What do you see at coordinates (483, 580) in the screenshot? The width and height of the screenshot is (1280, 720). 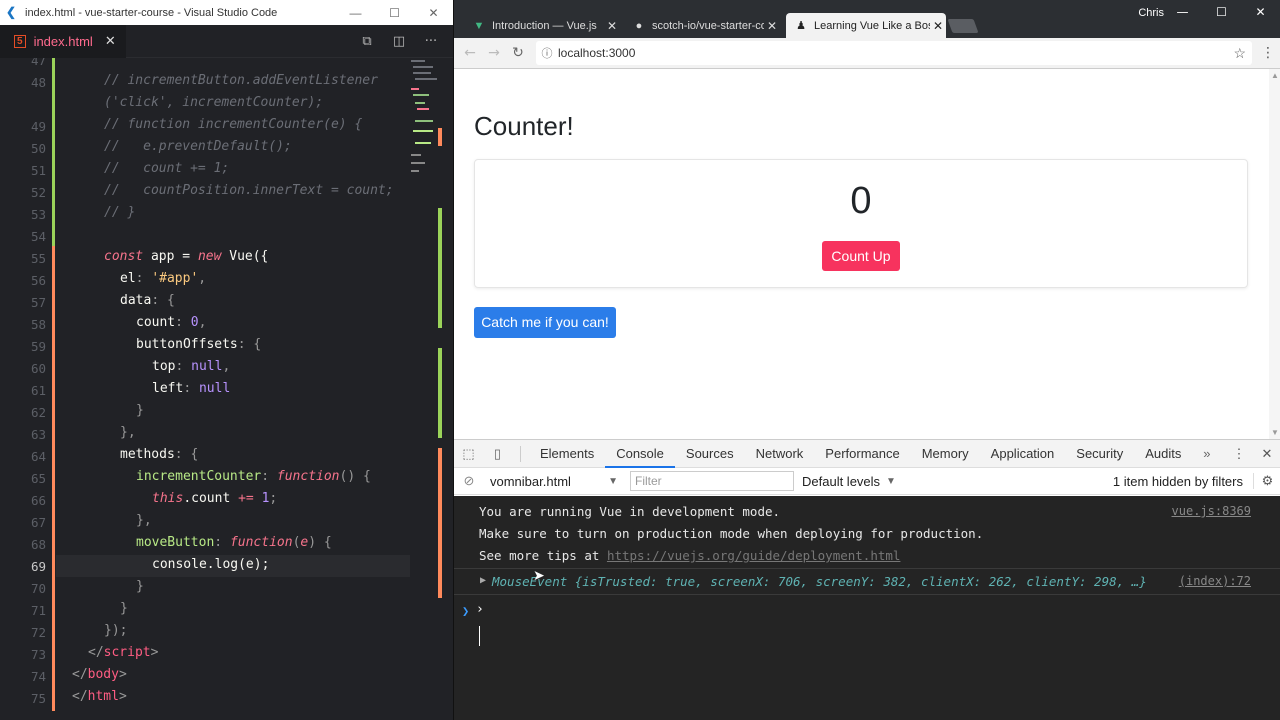 I see `expand-triangle-icon: ▶` at bounding box center [483, 580].